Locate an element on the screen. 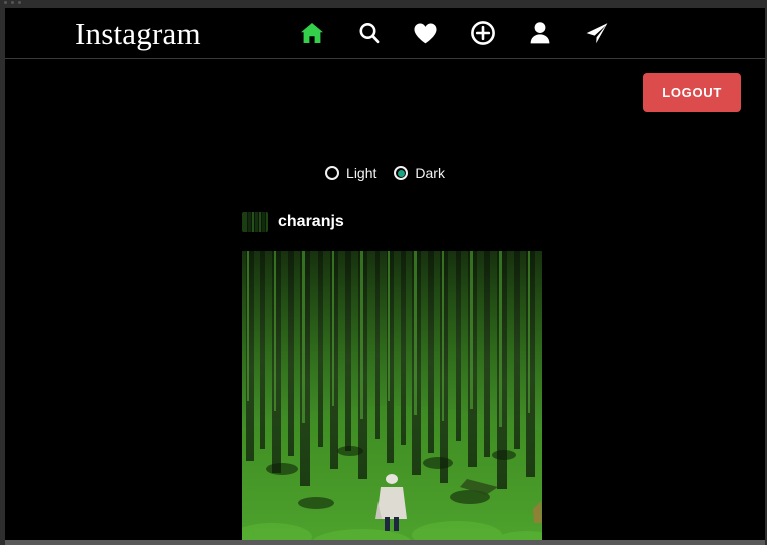  nav-icon-group is located at coordinates (454, 33).